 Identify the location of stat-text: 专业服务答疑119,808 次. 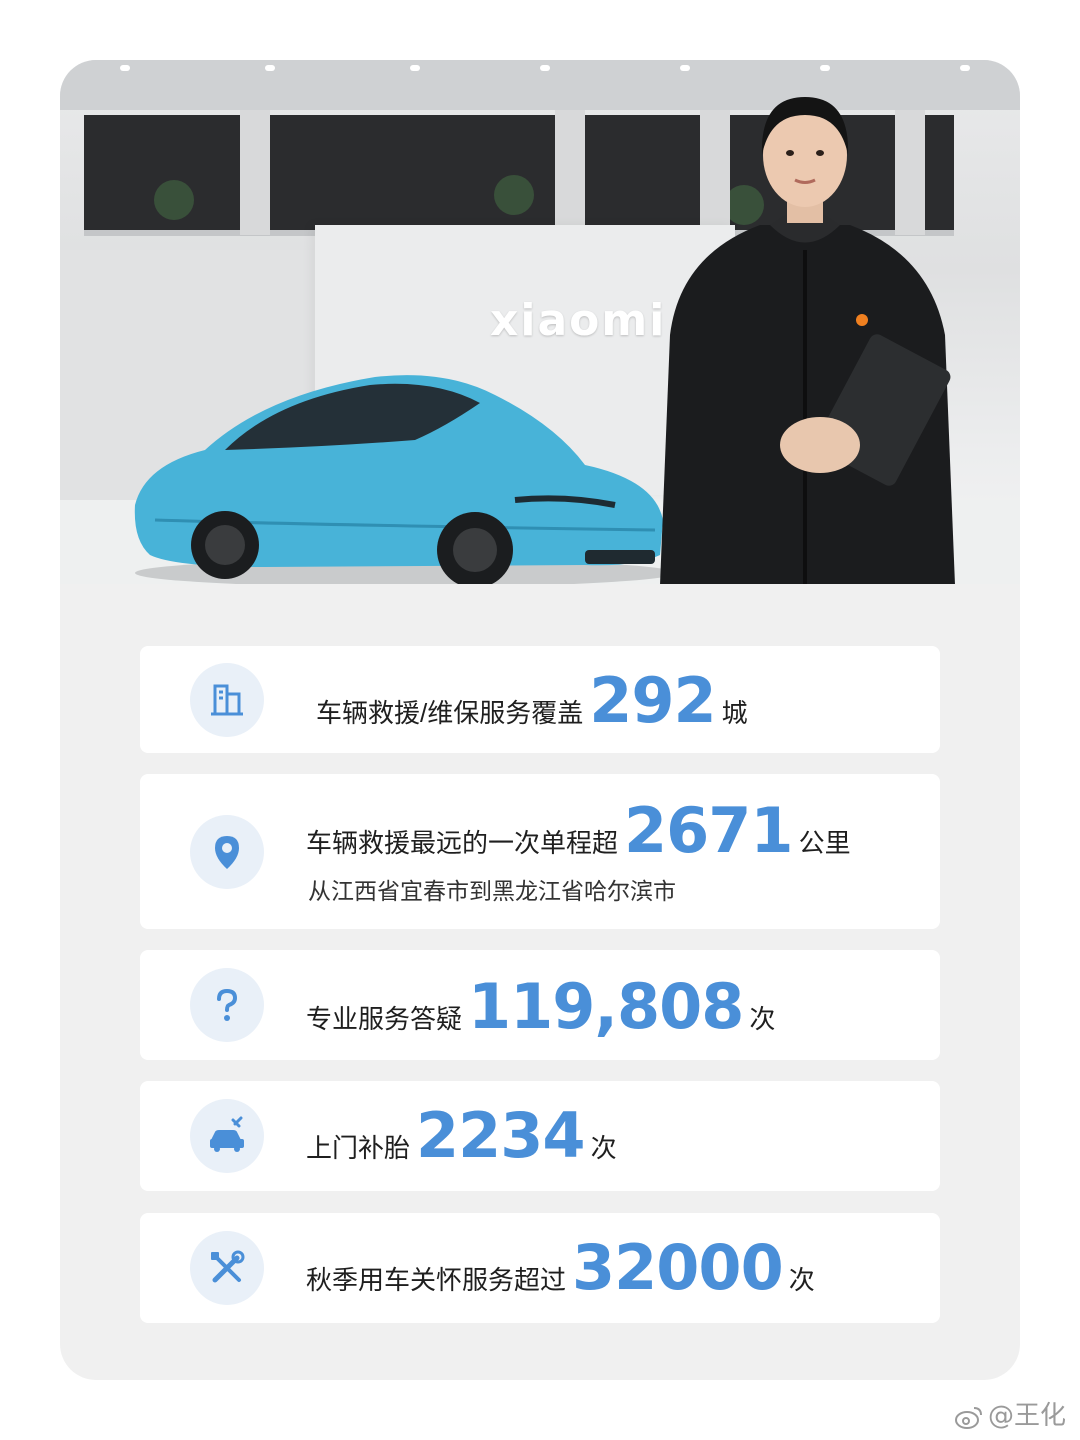
(540, 1006).